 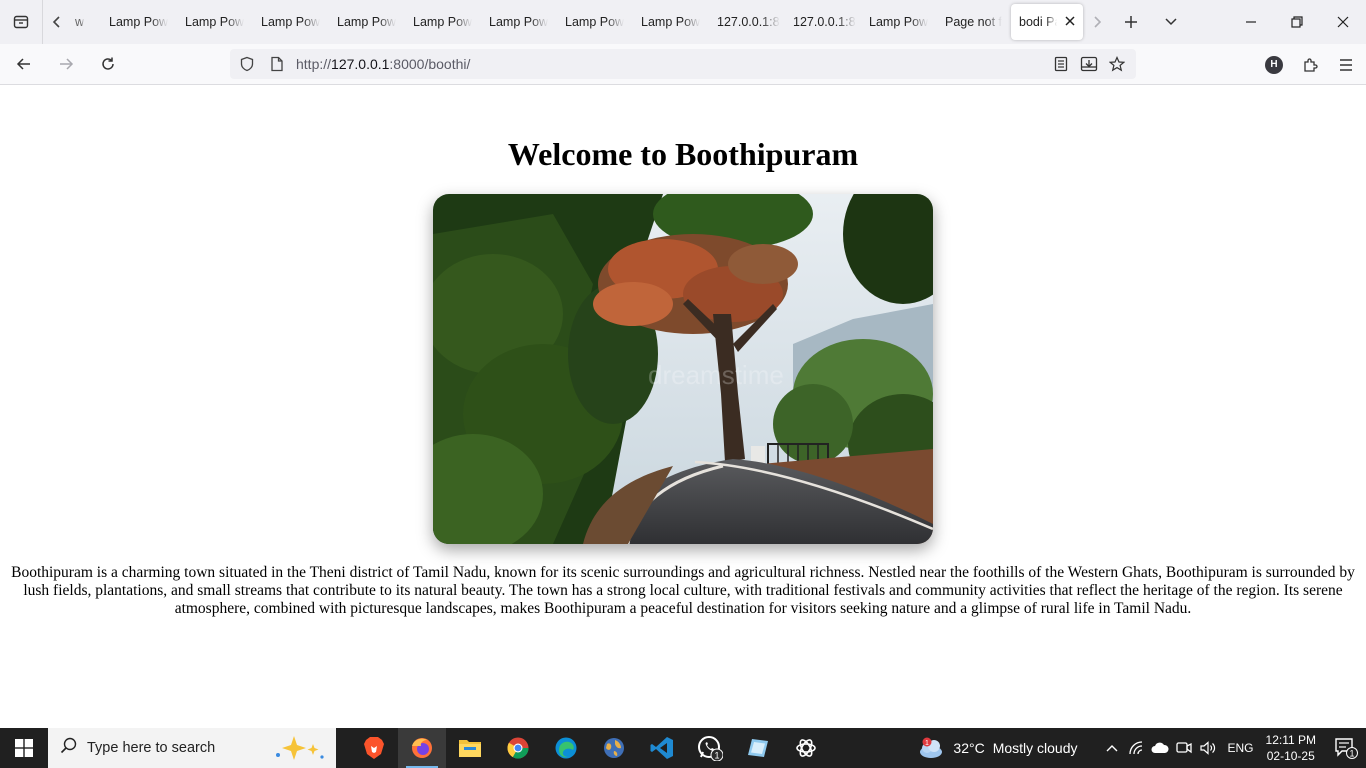 I want to click on tracking-protection-button, so click(x=247, y=64).